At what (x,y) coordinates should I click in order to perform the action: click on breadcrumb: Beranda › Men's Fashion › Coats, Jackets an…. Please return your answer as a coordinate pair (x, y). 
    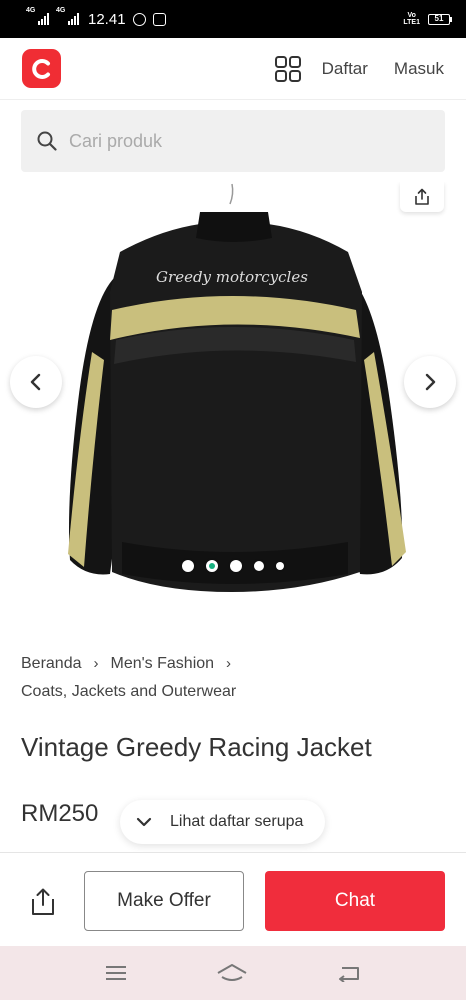
    Looking at the image, I should click on (236, 678).